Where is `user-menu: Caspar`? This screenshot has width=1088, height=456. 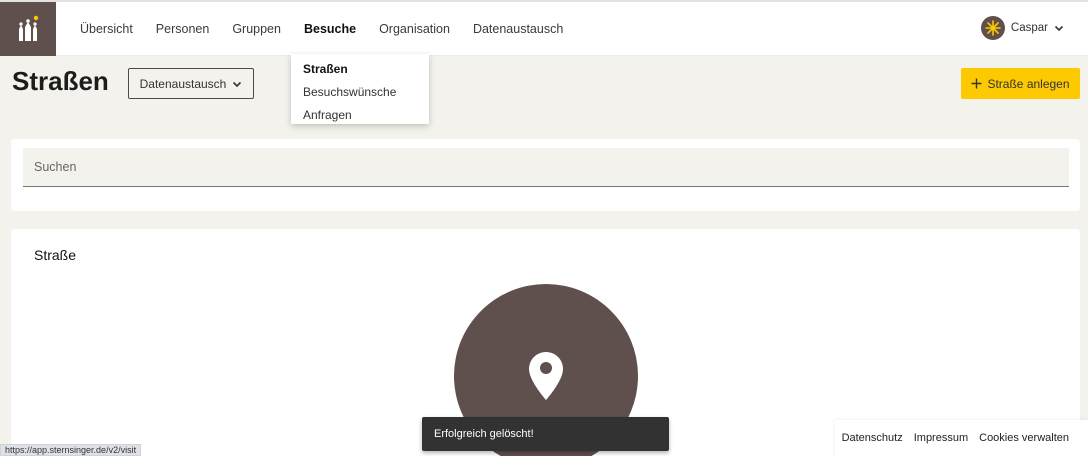
user-menu: Caspar is located at coordinates (1022, 28).